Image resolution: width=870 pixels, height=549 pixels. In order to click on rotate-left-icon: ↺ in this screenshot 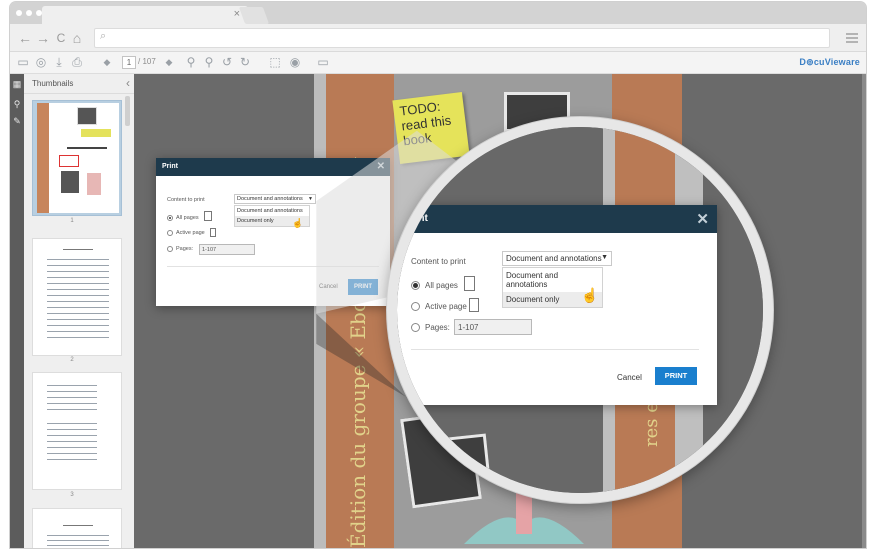, I will do `click(227, 62)`.